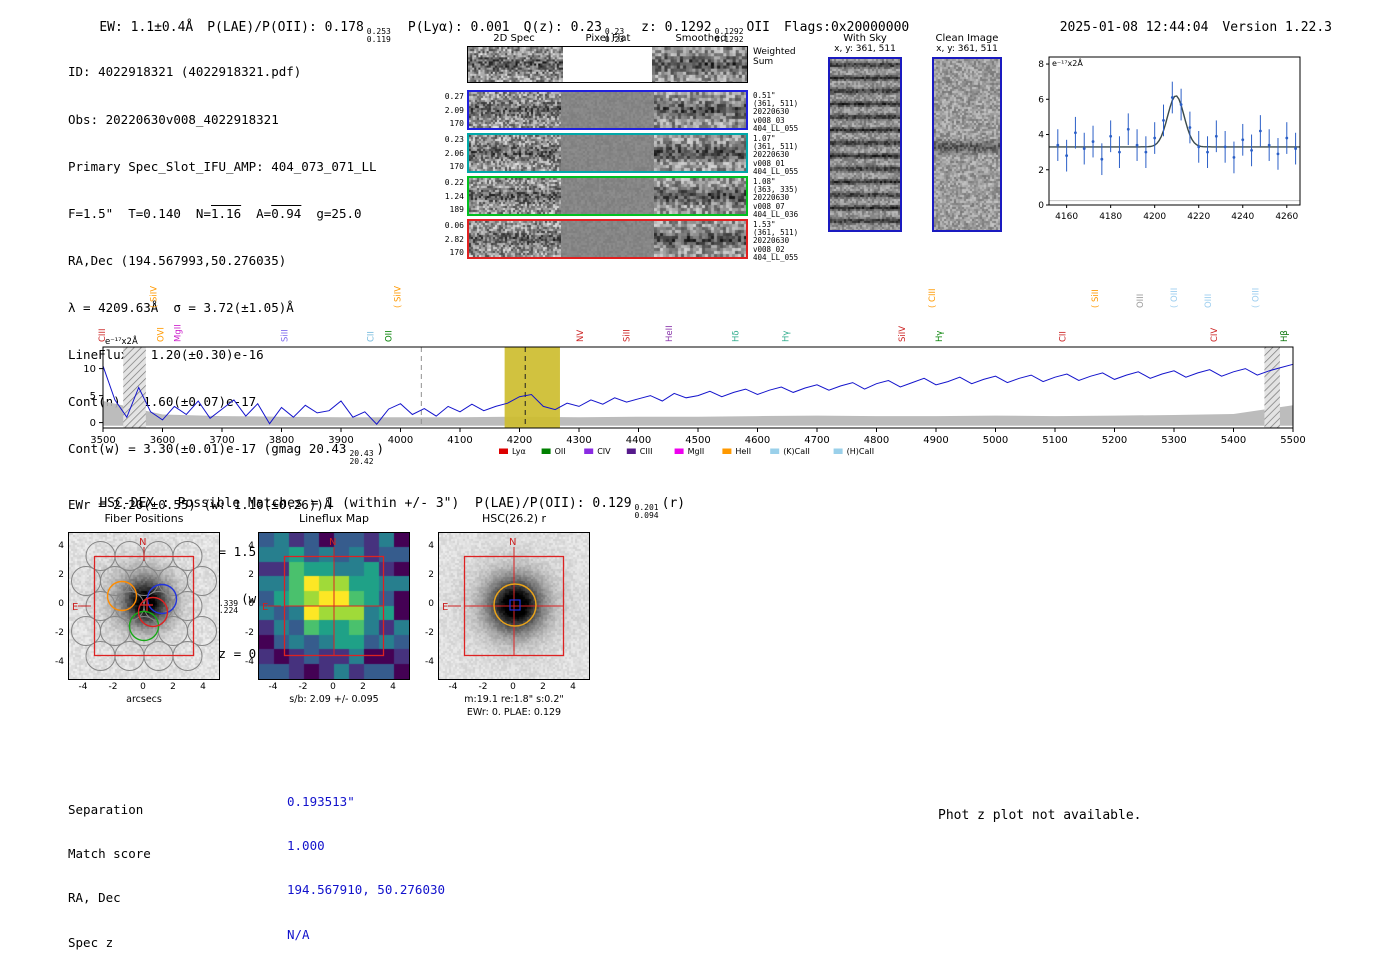 Image resolution: width=1400 pixels, height=953 pixels. Describe the element at coordinates (162, 440) in the screenshot. I see `x-tick-label: 3600` at that location.